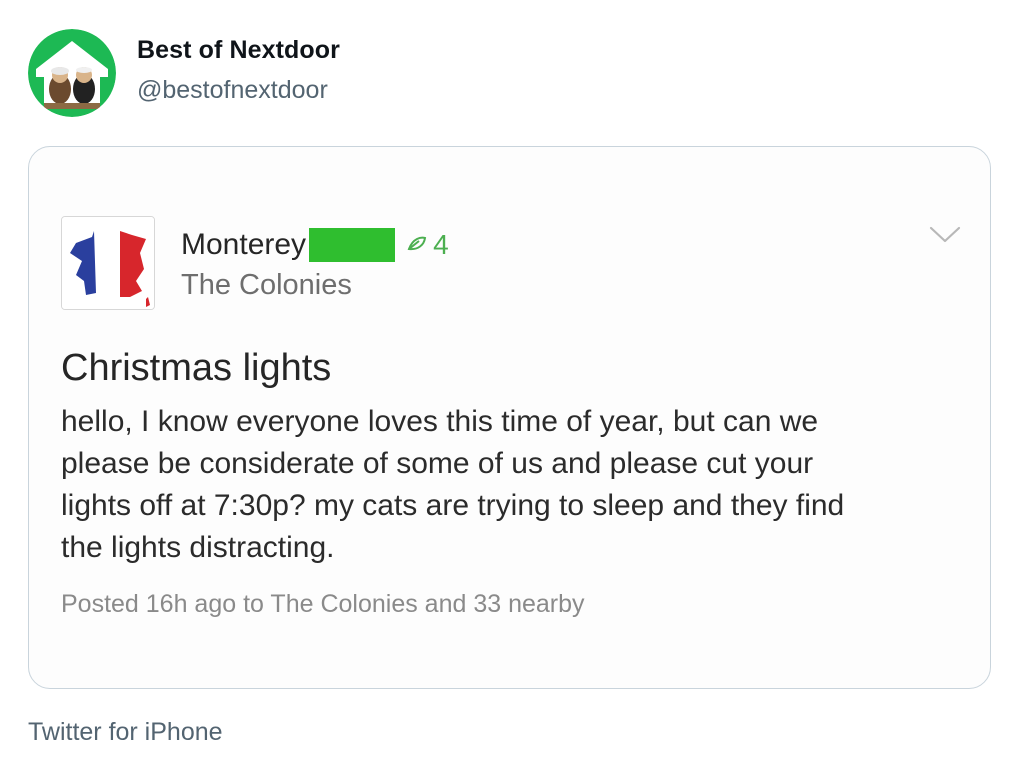 The width and height of the screenshot is (1019, 781). I want to click on post-title: Christmas lights, so click(196, 368).